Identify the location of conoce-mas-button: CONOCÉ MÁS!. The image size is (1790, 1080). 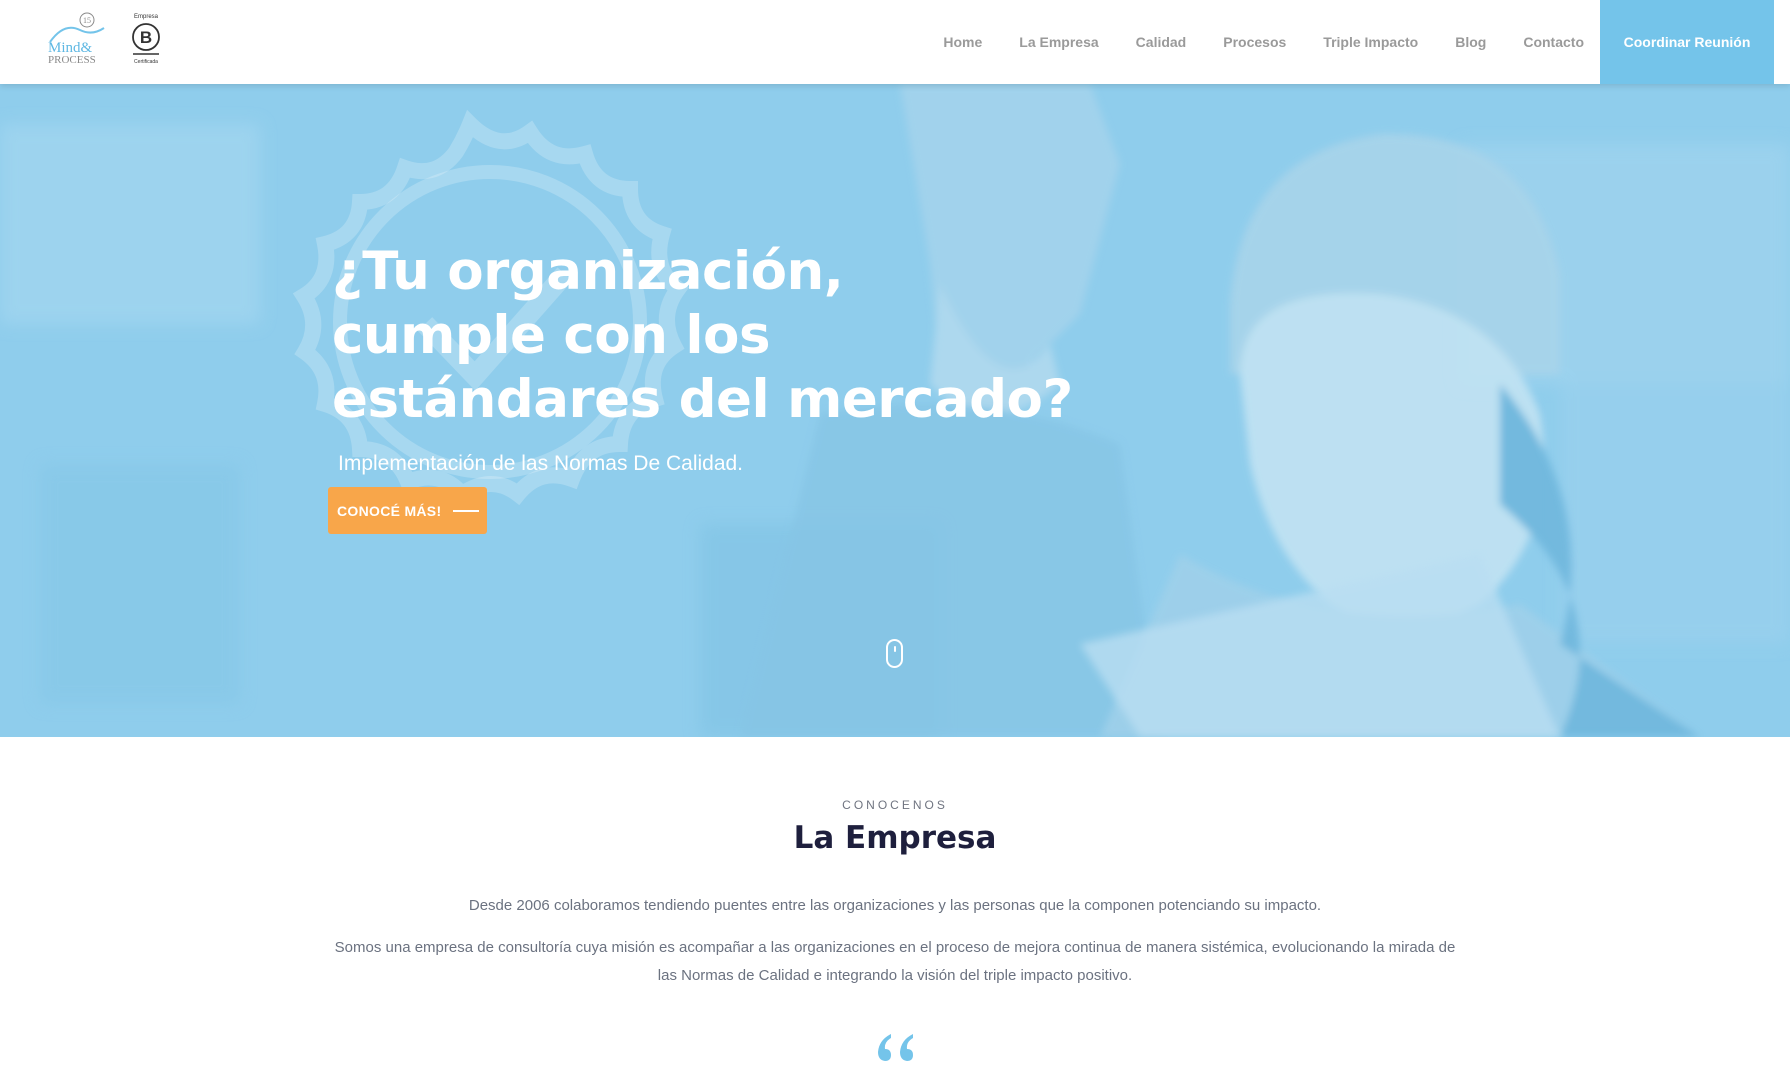
(407, 510).